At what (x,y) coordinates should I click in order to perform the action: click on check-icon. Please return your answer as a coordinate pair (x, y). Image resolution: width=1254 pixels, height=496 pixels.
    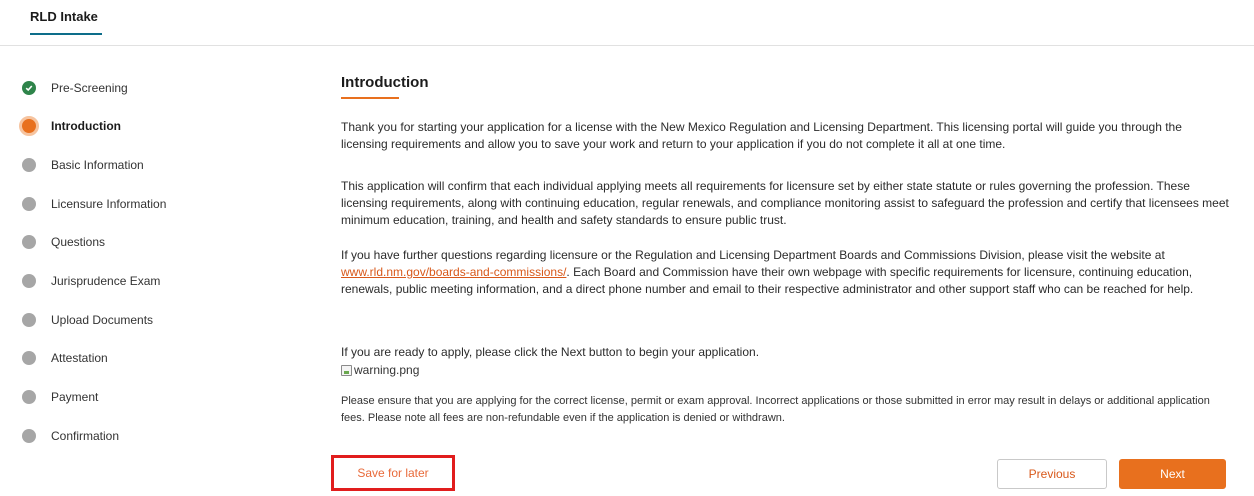
    Looking at the image, I should click on (29, 88).